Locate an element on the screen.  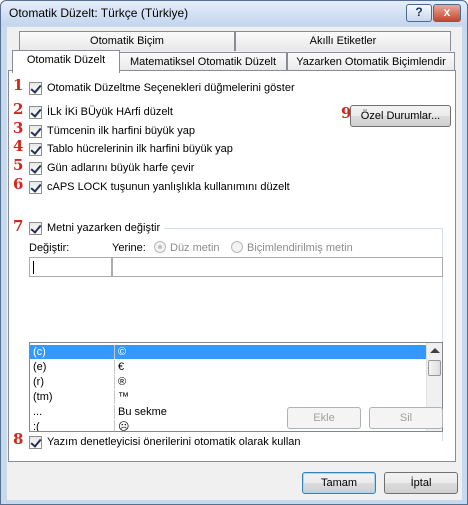
day-names-checkbox is located at coordinates (35, 168).